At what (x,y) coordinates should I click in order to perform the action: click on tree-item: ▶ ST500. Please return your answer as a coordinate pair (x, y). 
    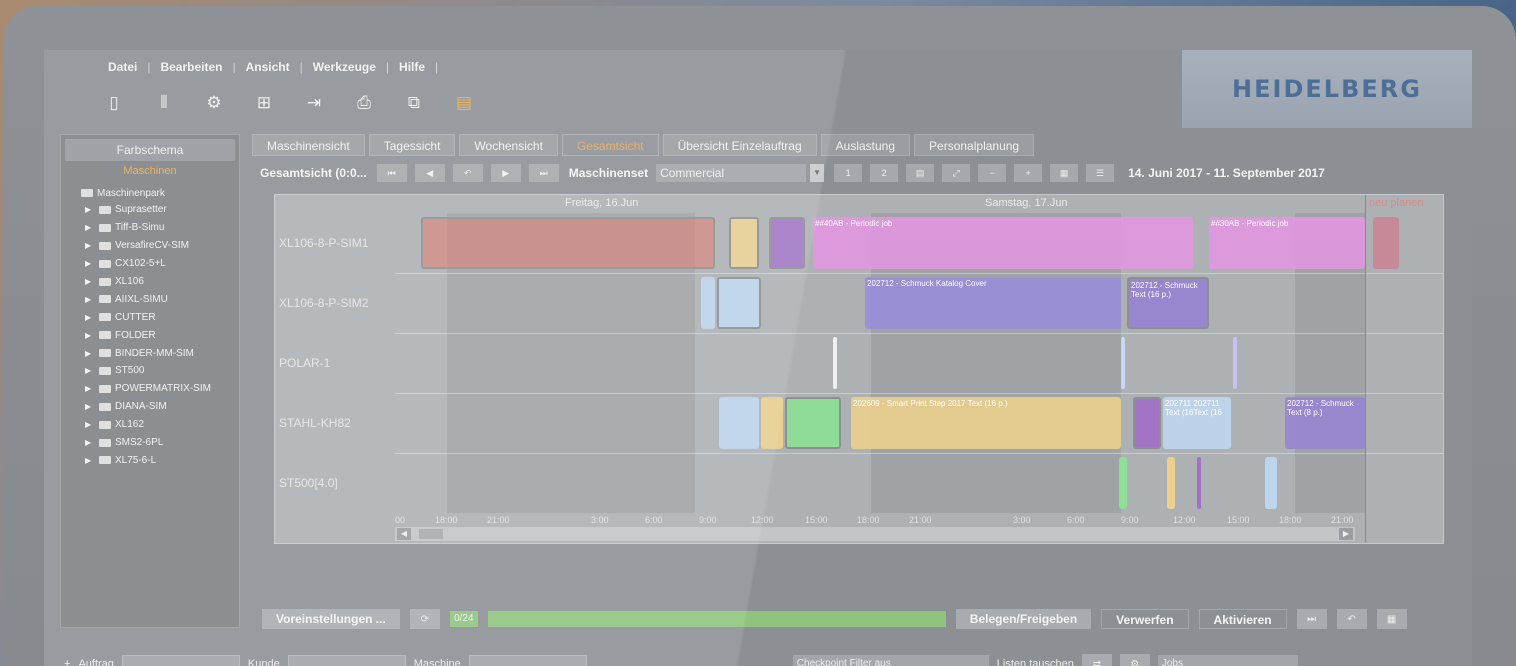
    Looking at the image, I should click on (160, 371).